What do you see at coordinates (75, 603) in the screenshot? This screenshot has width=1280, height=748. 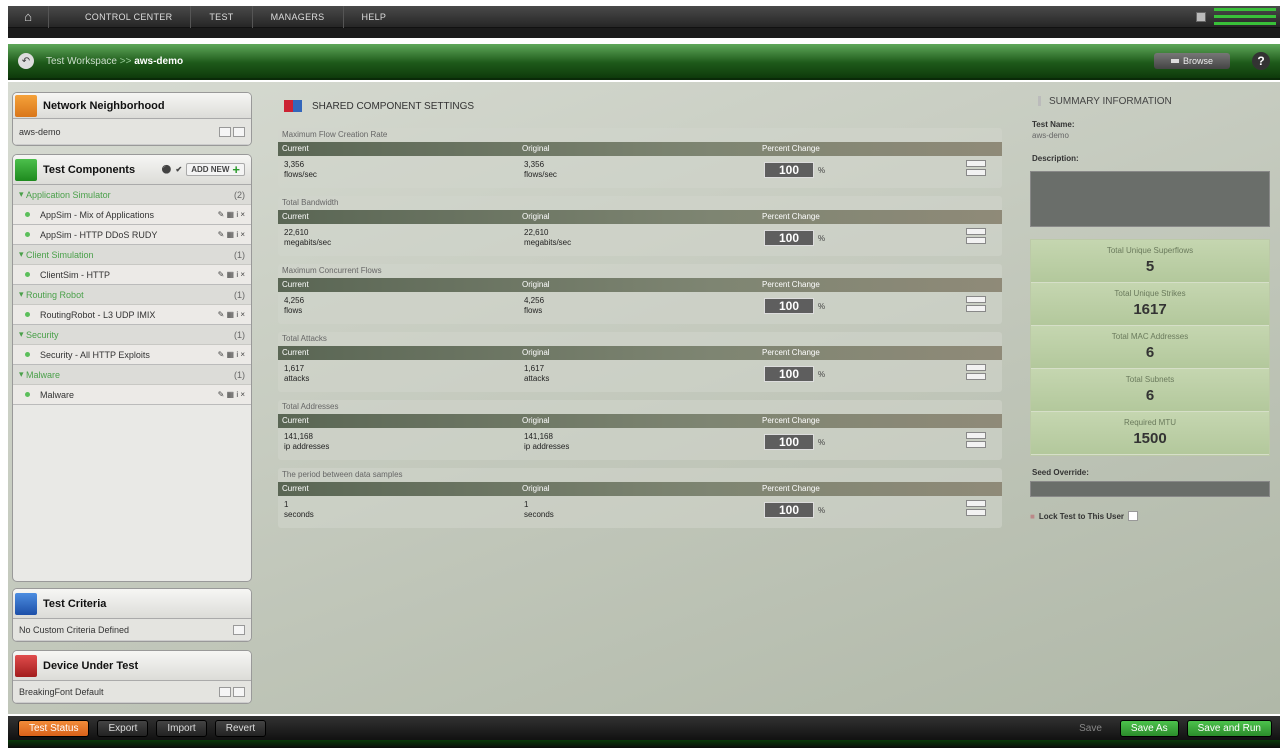 I see `criteria-title: Test Criteria` at bounding box center [75, 603].